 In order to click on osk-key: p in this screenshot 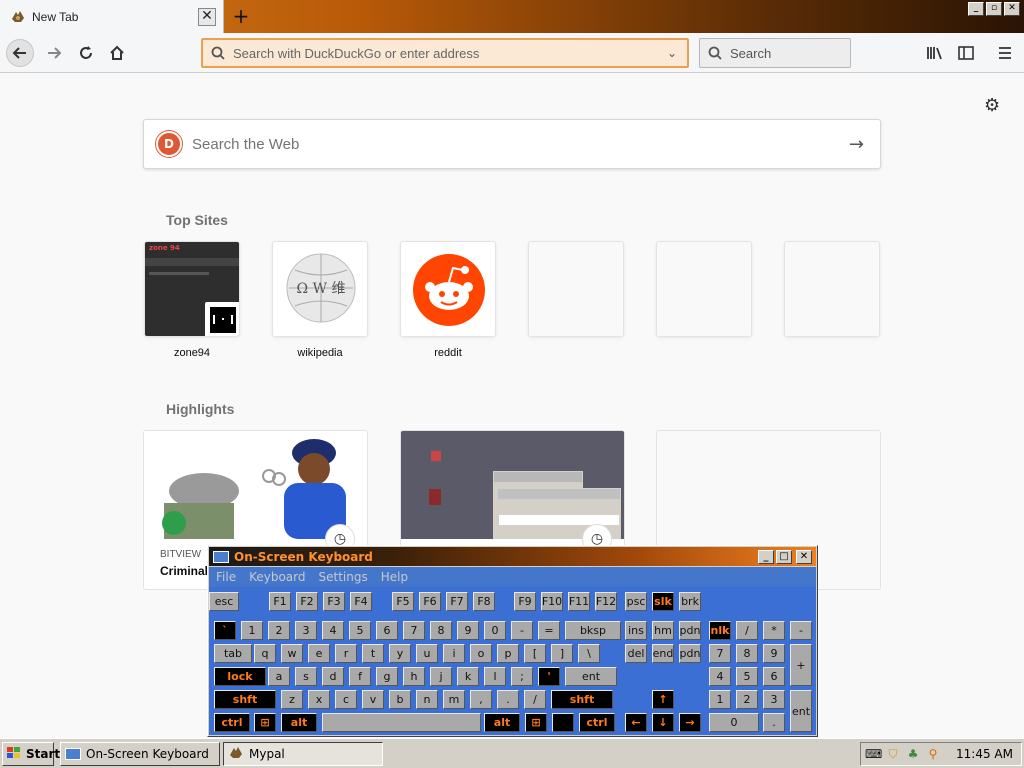, I will do `click(508, 653)`.